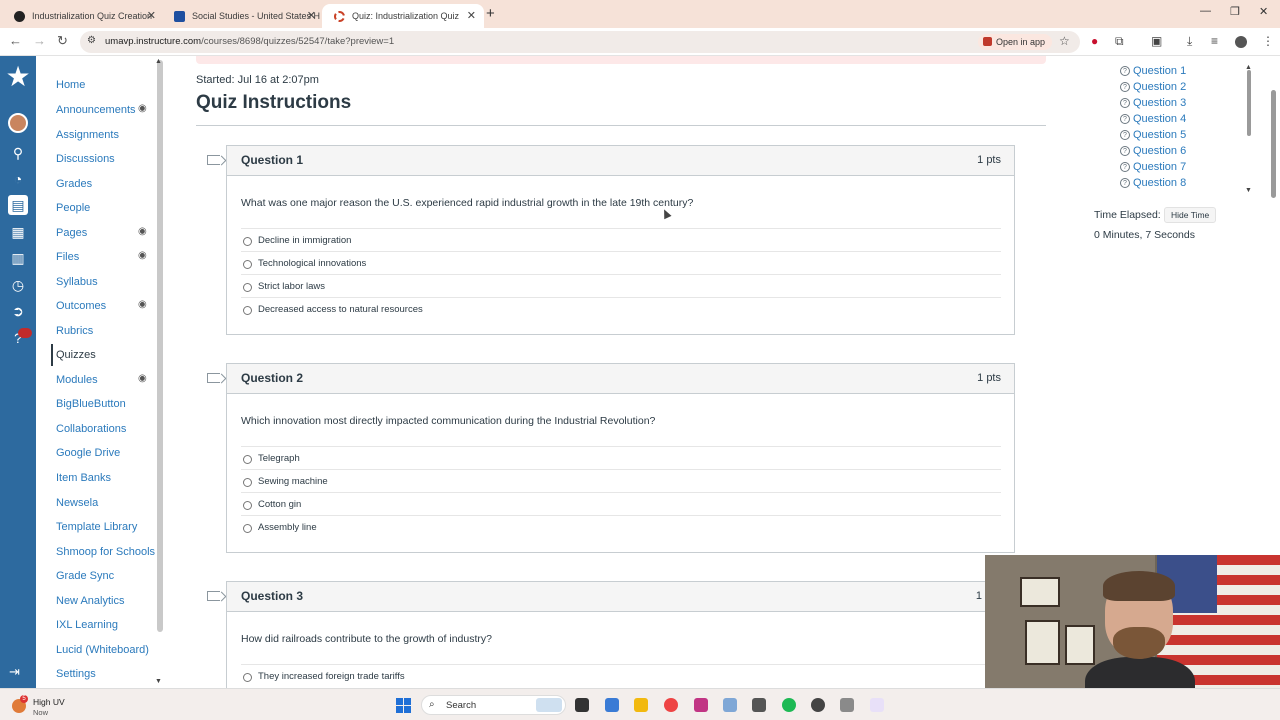 The height and width of the screenshot is (720, 1280). I want to click on back-icon: ←, so click(15, 40).